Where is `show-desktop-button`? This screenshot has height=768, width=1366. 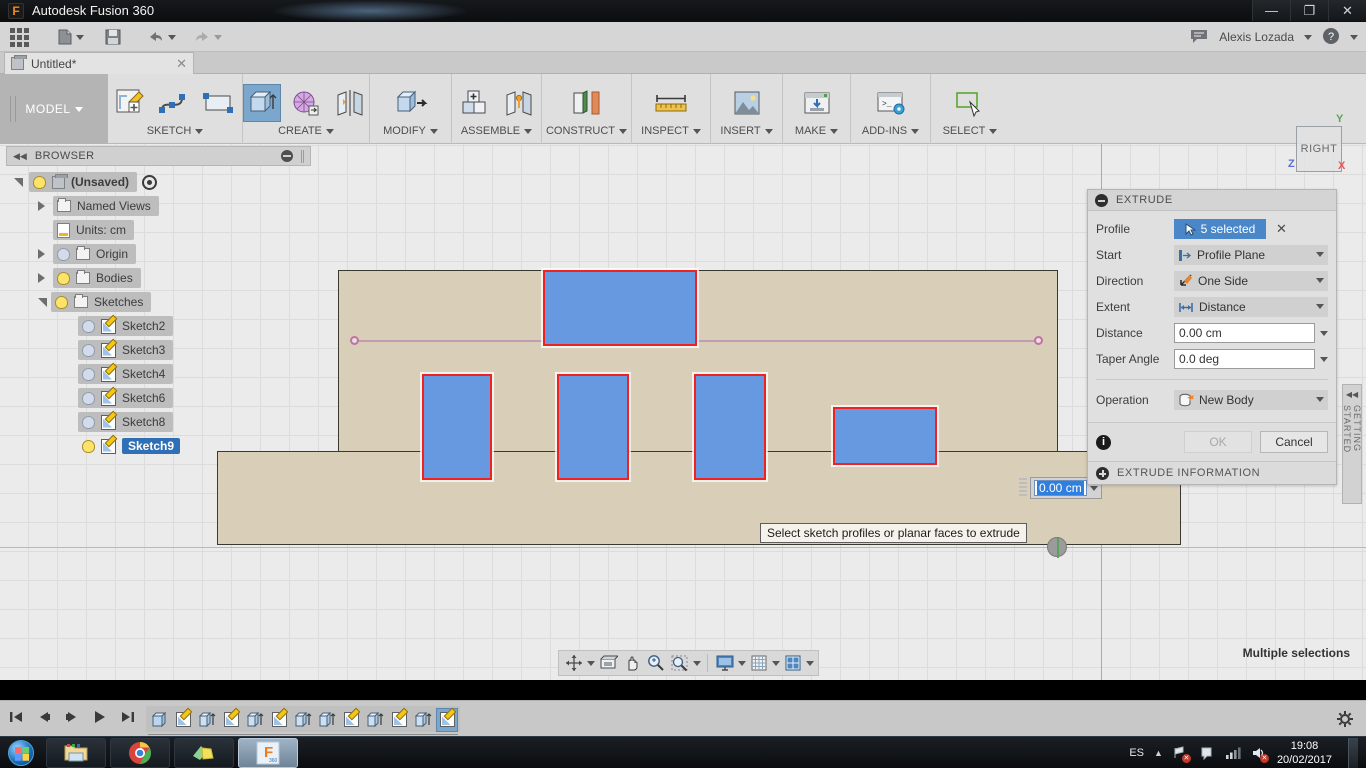
show-desktop-button is located at coordinates (1353, 752).